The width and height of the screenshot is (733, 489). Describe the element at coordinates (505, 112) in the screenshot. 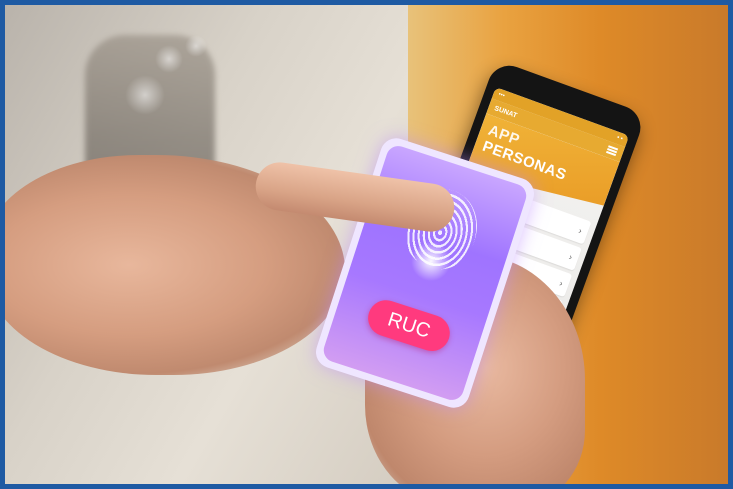

I see `sunat-logo: SUNAT` at that location.